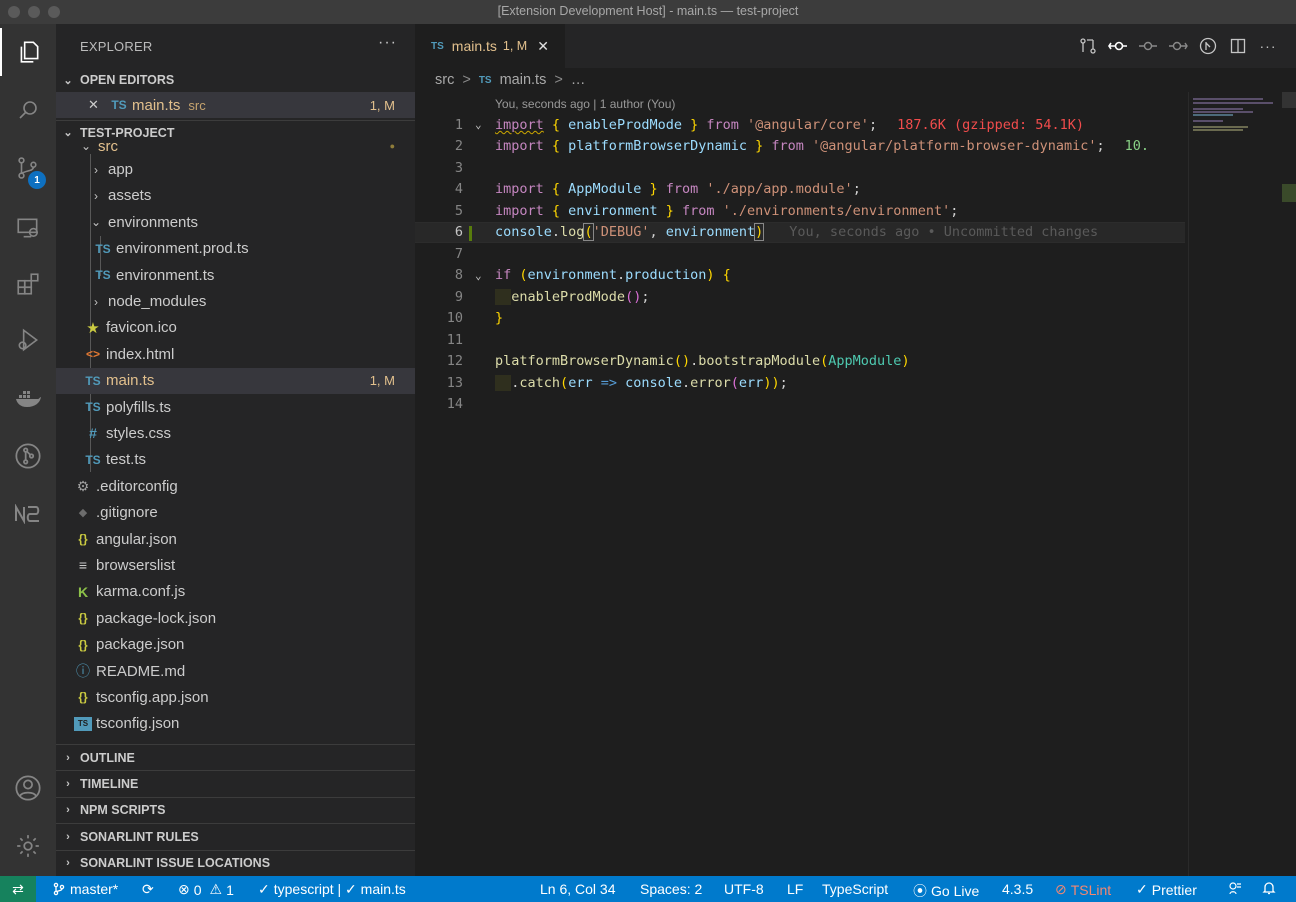  I want to click on tree-file-editorconfig: ⚙ .editorconfig, so click(235, 486).